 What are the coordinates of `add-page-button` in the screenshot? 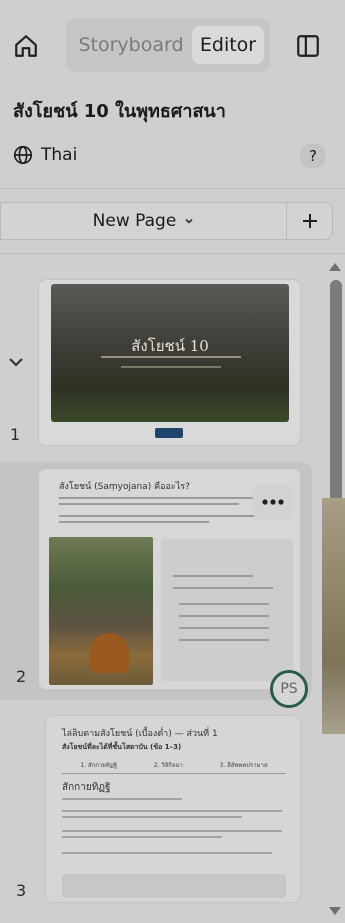 It's located at (309, 221).